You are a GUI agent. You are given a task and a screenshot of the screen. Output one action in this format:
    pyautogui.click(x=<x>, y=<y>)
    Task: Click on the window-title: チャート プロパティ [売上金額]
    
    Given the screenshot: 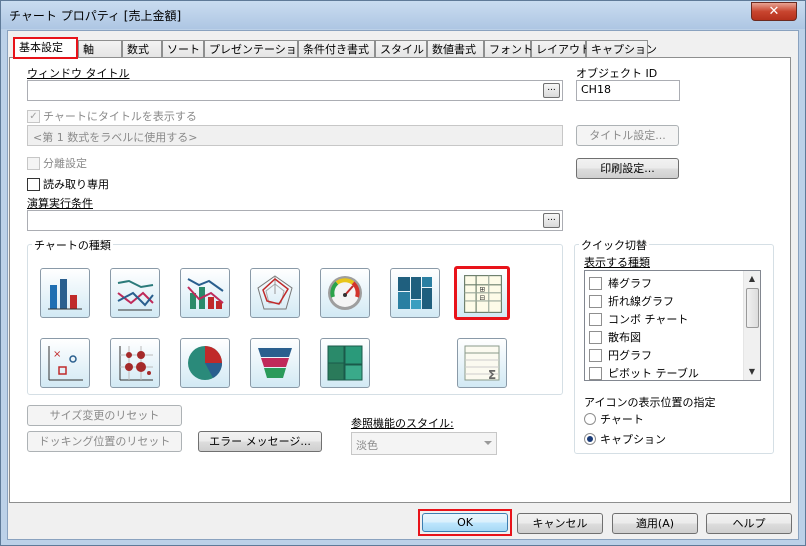 What is the action you would take?
    pyautogui.click(x=95, y=16)
    